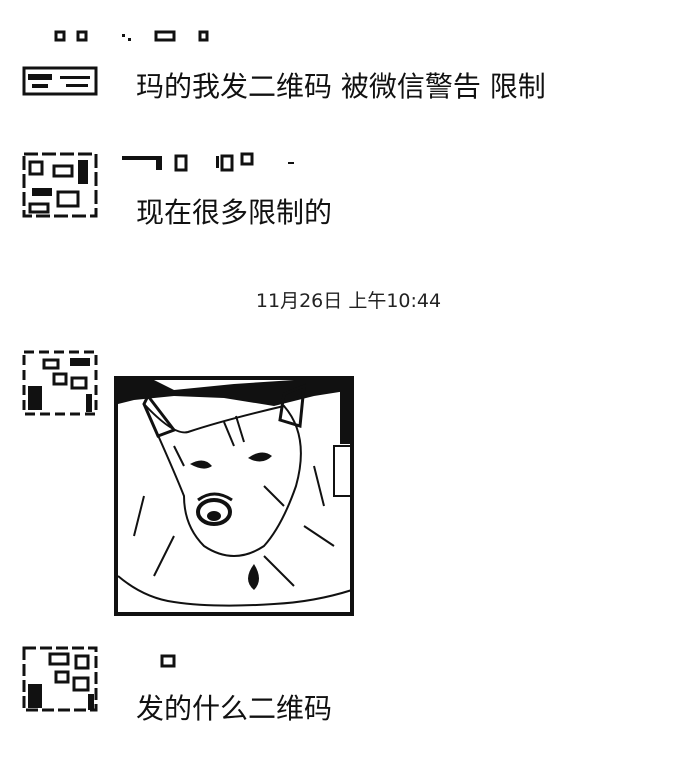  What do you see at coordinates (348, 301) in the screenshot?
I see `timestamp: 11月26日 上午10:44` at bounding box center [348, 301].